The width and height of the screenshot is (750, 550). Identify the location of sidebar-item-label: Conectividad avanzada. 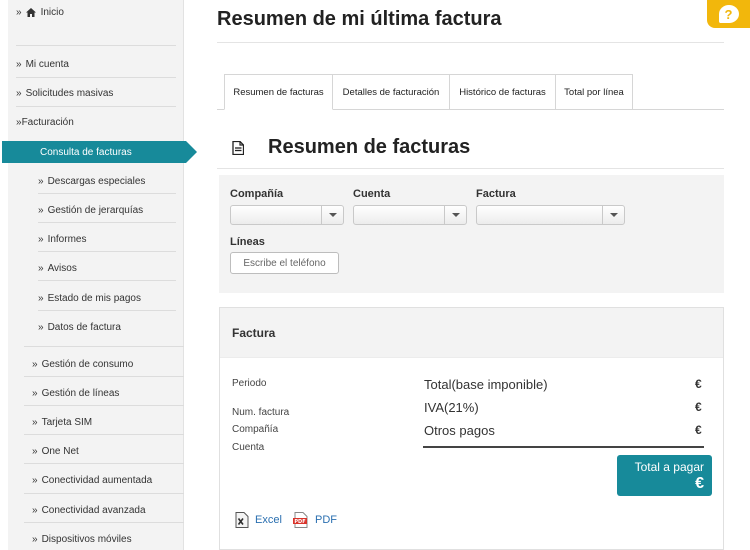
(93, 510).